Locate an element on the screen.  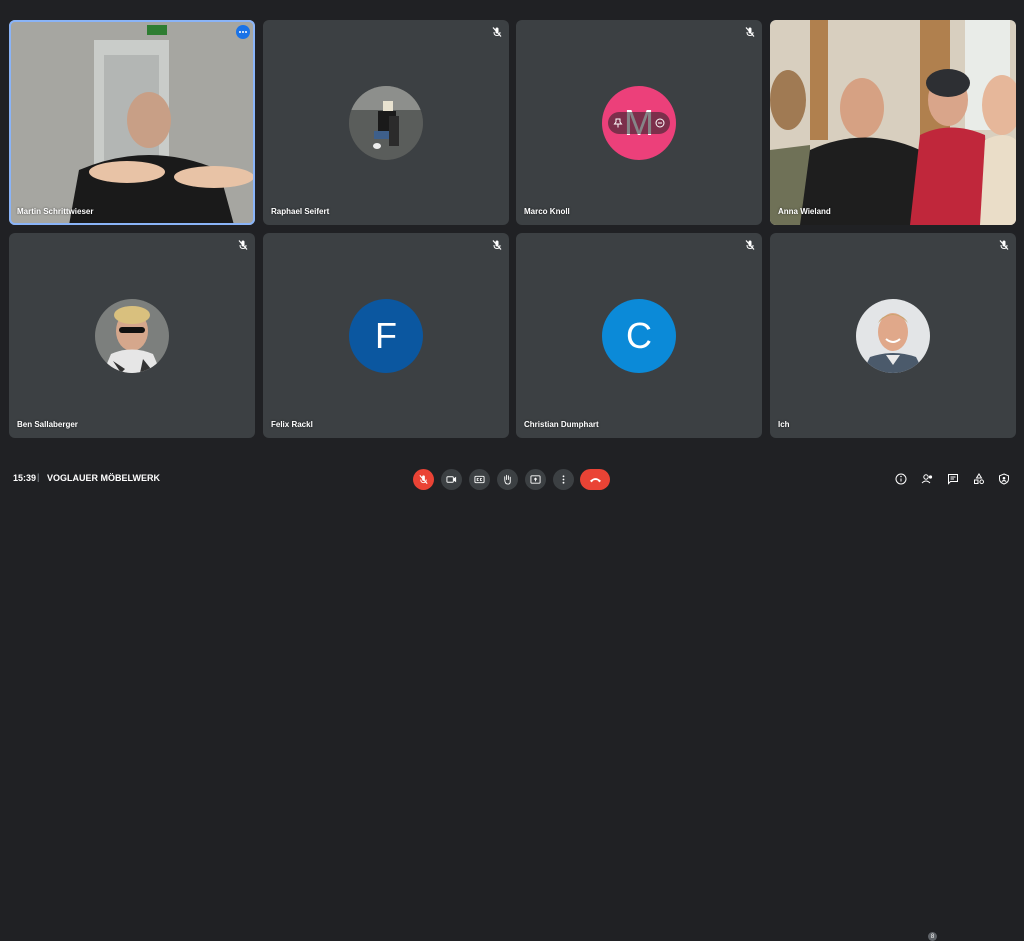
host-controls-icon is located at coordinates (1004, 479).